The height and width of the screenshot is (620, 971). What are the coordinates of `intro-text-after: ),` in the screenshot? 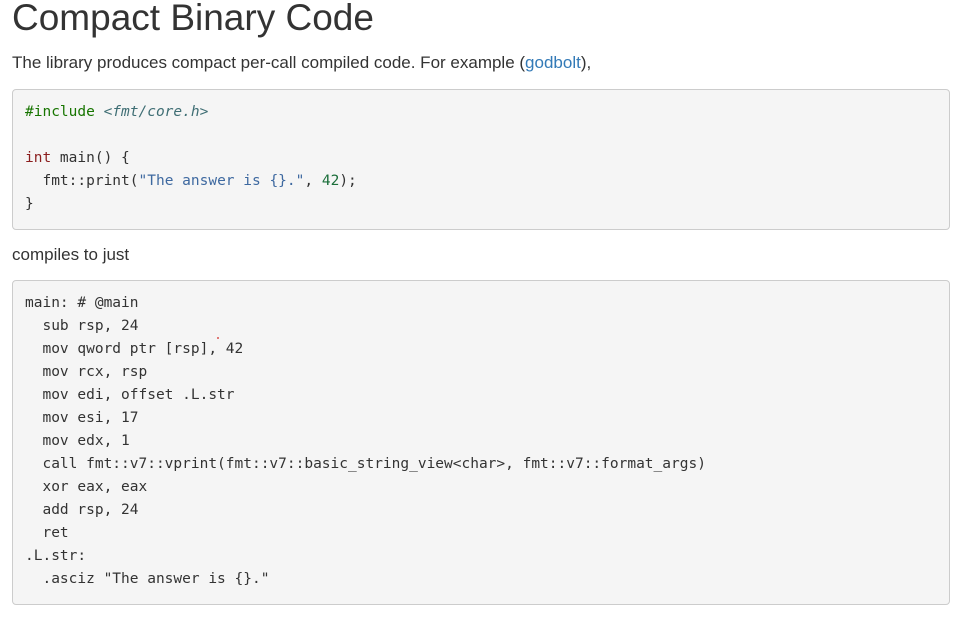 It's located at (586, 62).